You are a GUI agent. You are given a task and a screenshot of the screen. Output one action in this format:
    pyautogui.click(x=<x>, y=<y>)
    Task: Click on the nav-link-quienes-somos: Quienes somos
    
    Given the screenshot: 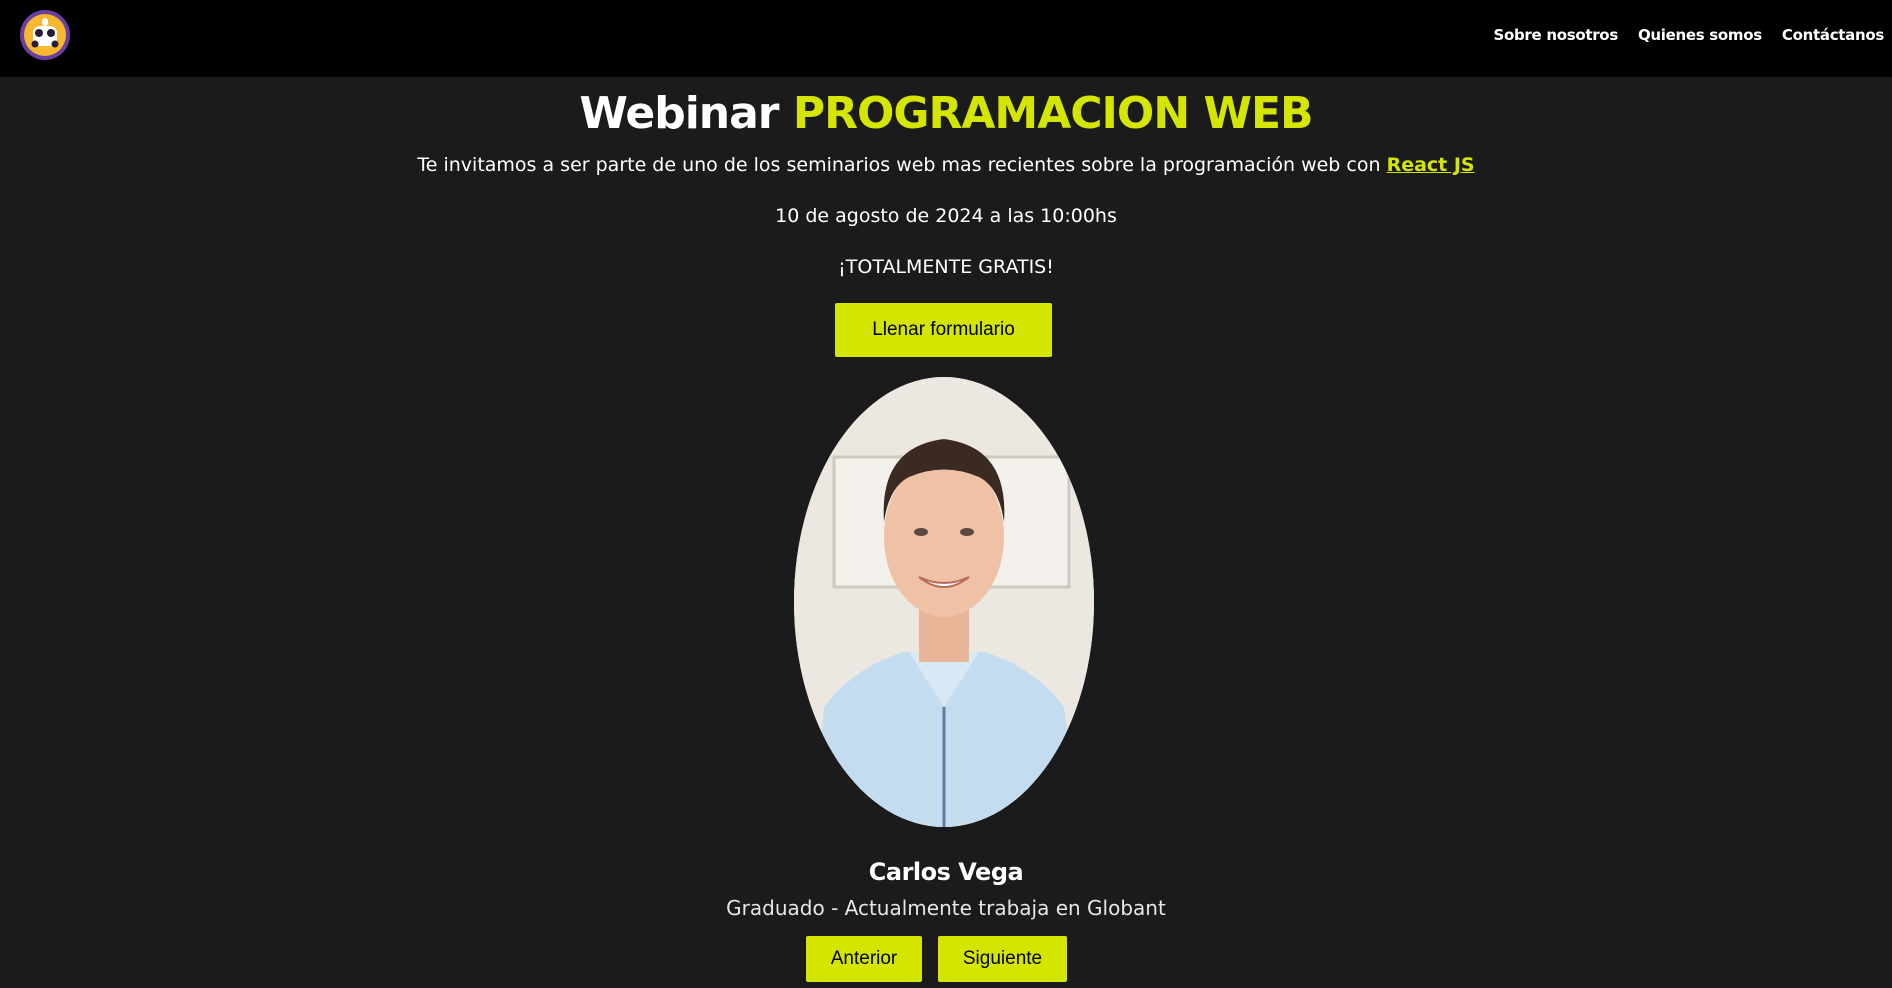 What is the action you would take?
    pyautogui.click(x=1700, y=35)
    